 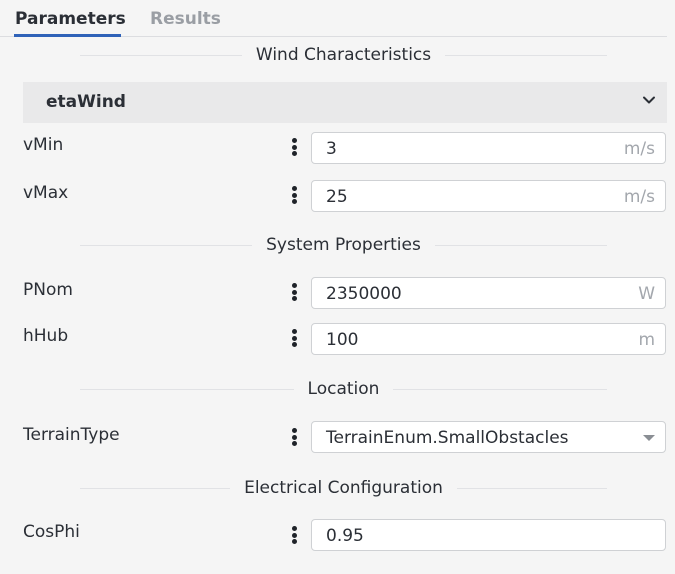 I want to click on field-unit: m, so click(x=646, y=340).